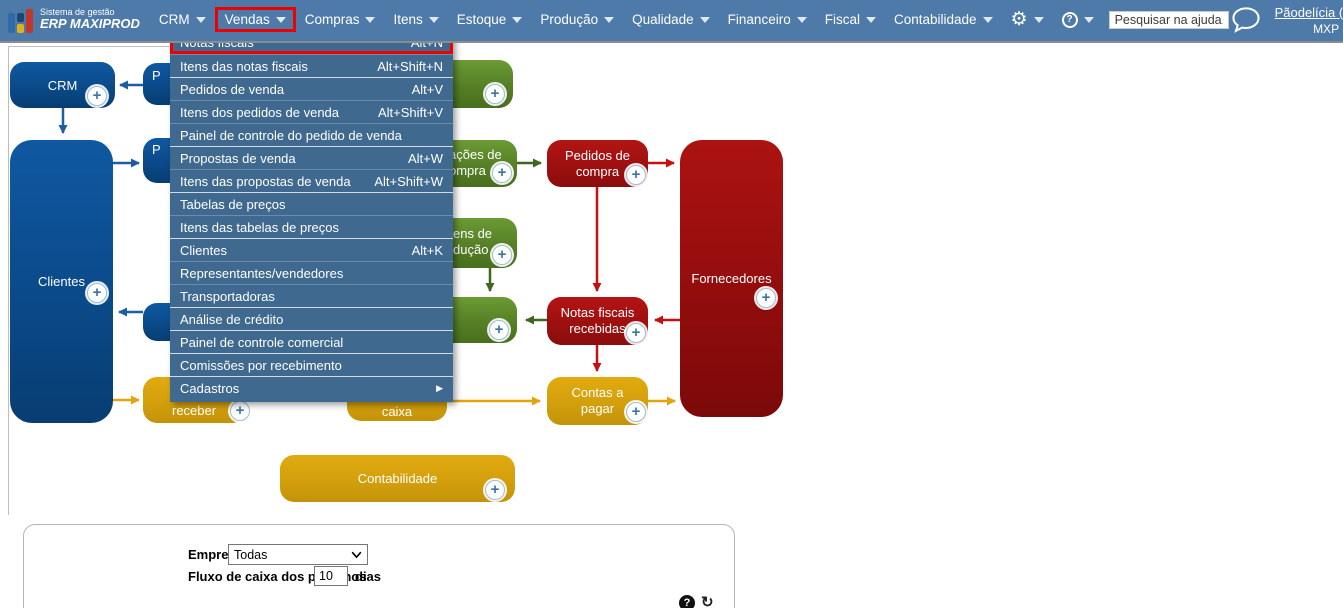 This screenshot has width=1343, height=608. I want to click on partial-label: receber, so click(194, 410).